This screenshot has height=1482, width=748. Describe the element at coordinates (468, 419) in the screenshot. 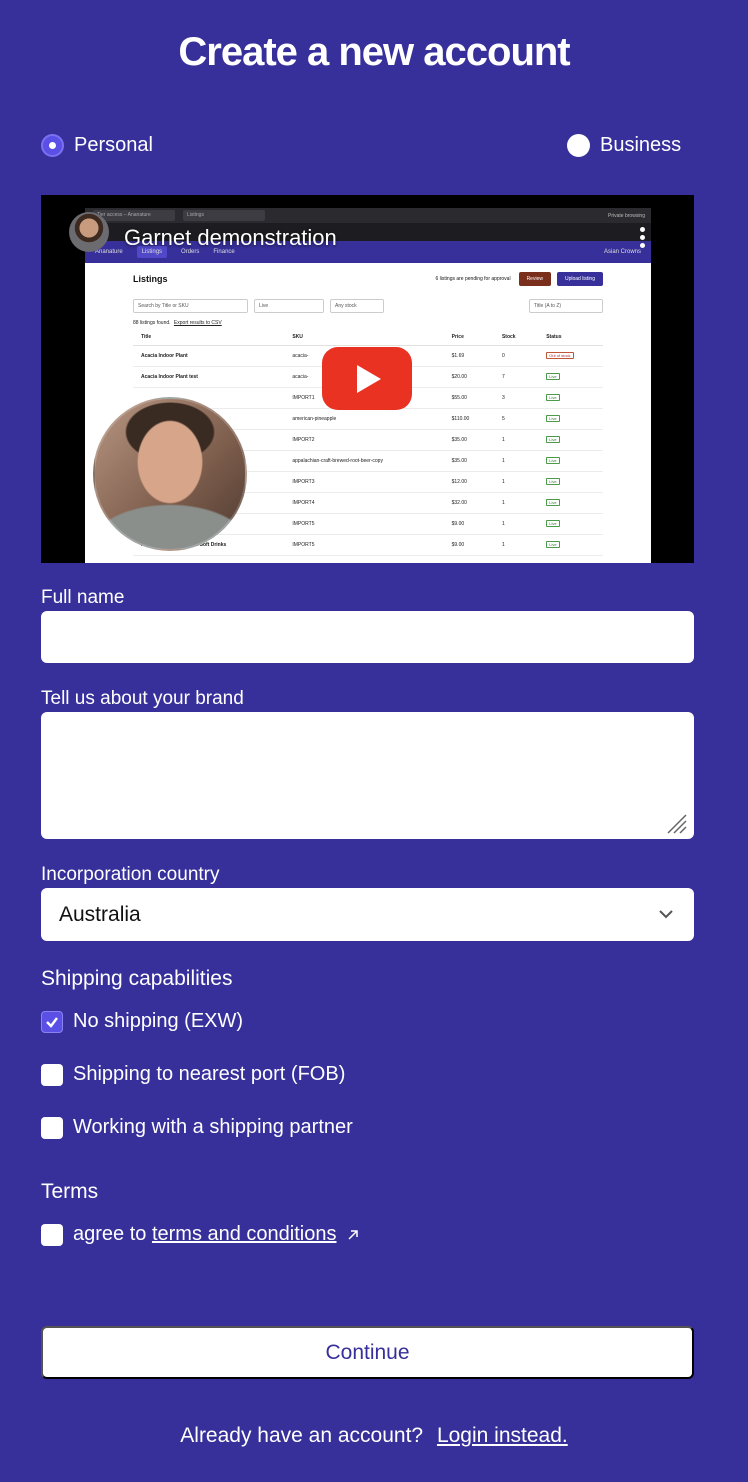

I see `table-cell: $110.00` at that location.